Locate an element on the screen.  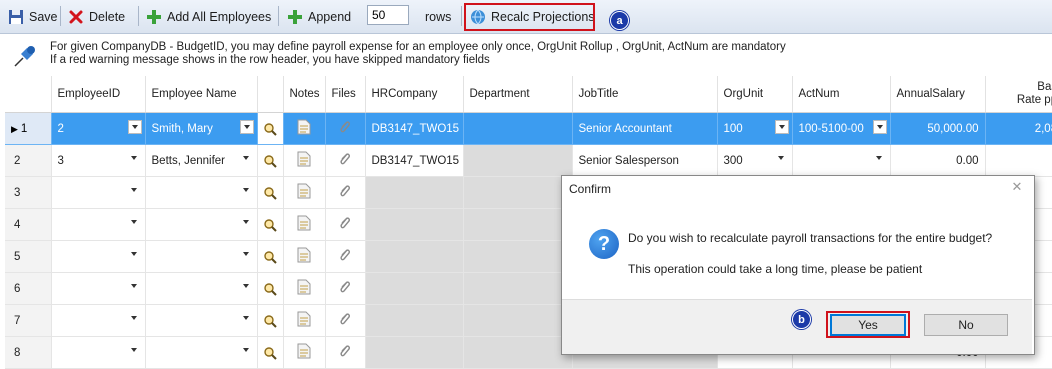
cell-actnum: 100-5100-00 is located at coordinates (841, 128).